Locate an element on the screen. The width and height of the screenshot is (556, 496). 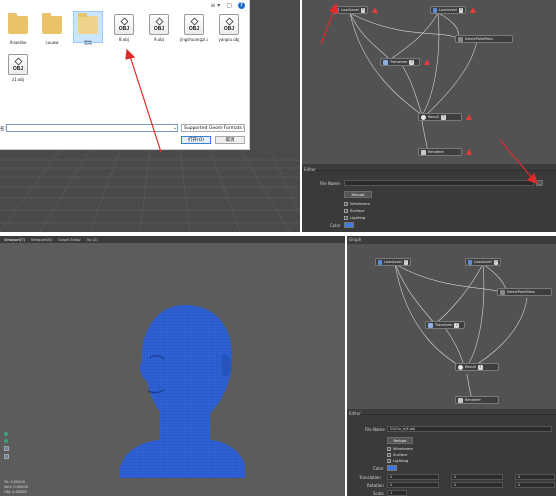
translation-label: Translation is located at coordinates (370, 477).